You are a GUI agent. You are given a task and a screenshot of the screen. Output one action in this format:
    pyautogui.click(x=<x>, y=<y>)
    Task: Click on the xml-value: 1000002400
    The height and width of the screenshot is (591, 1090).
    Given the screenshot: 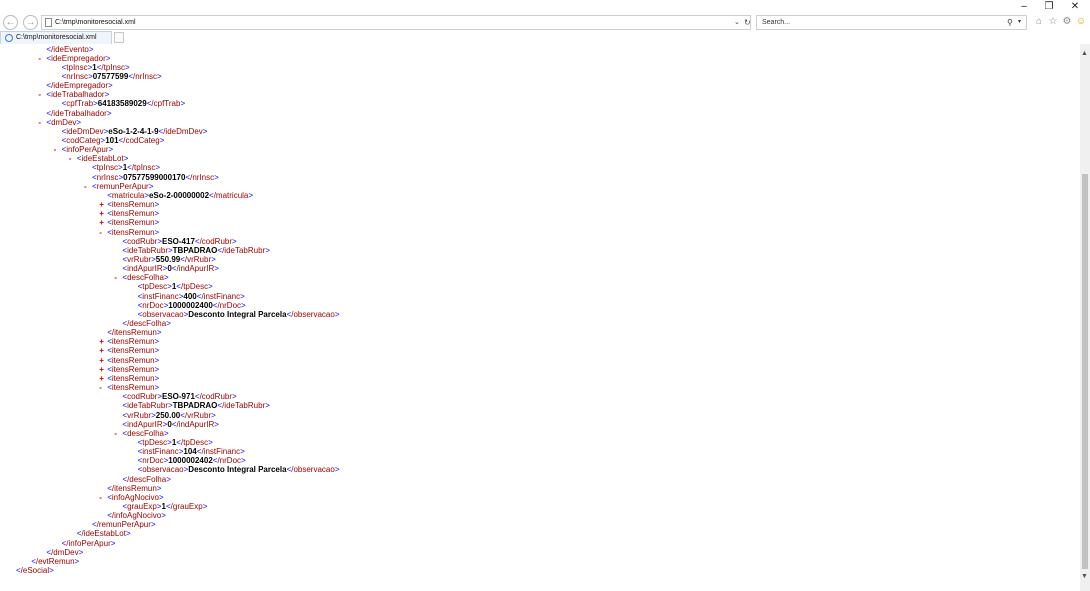 What is the action you would take?
    pyautogui.click(x=190, y=305)
    